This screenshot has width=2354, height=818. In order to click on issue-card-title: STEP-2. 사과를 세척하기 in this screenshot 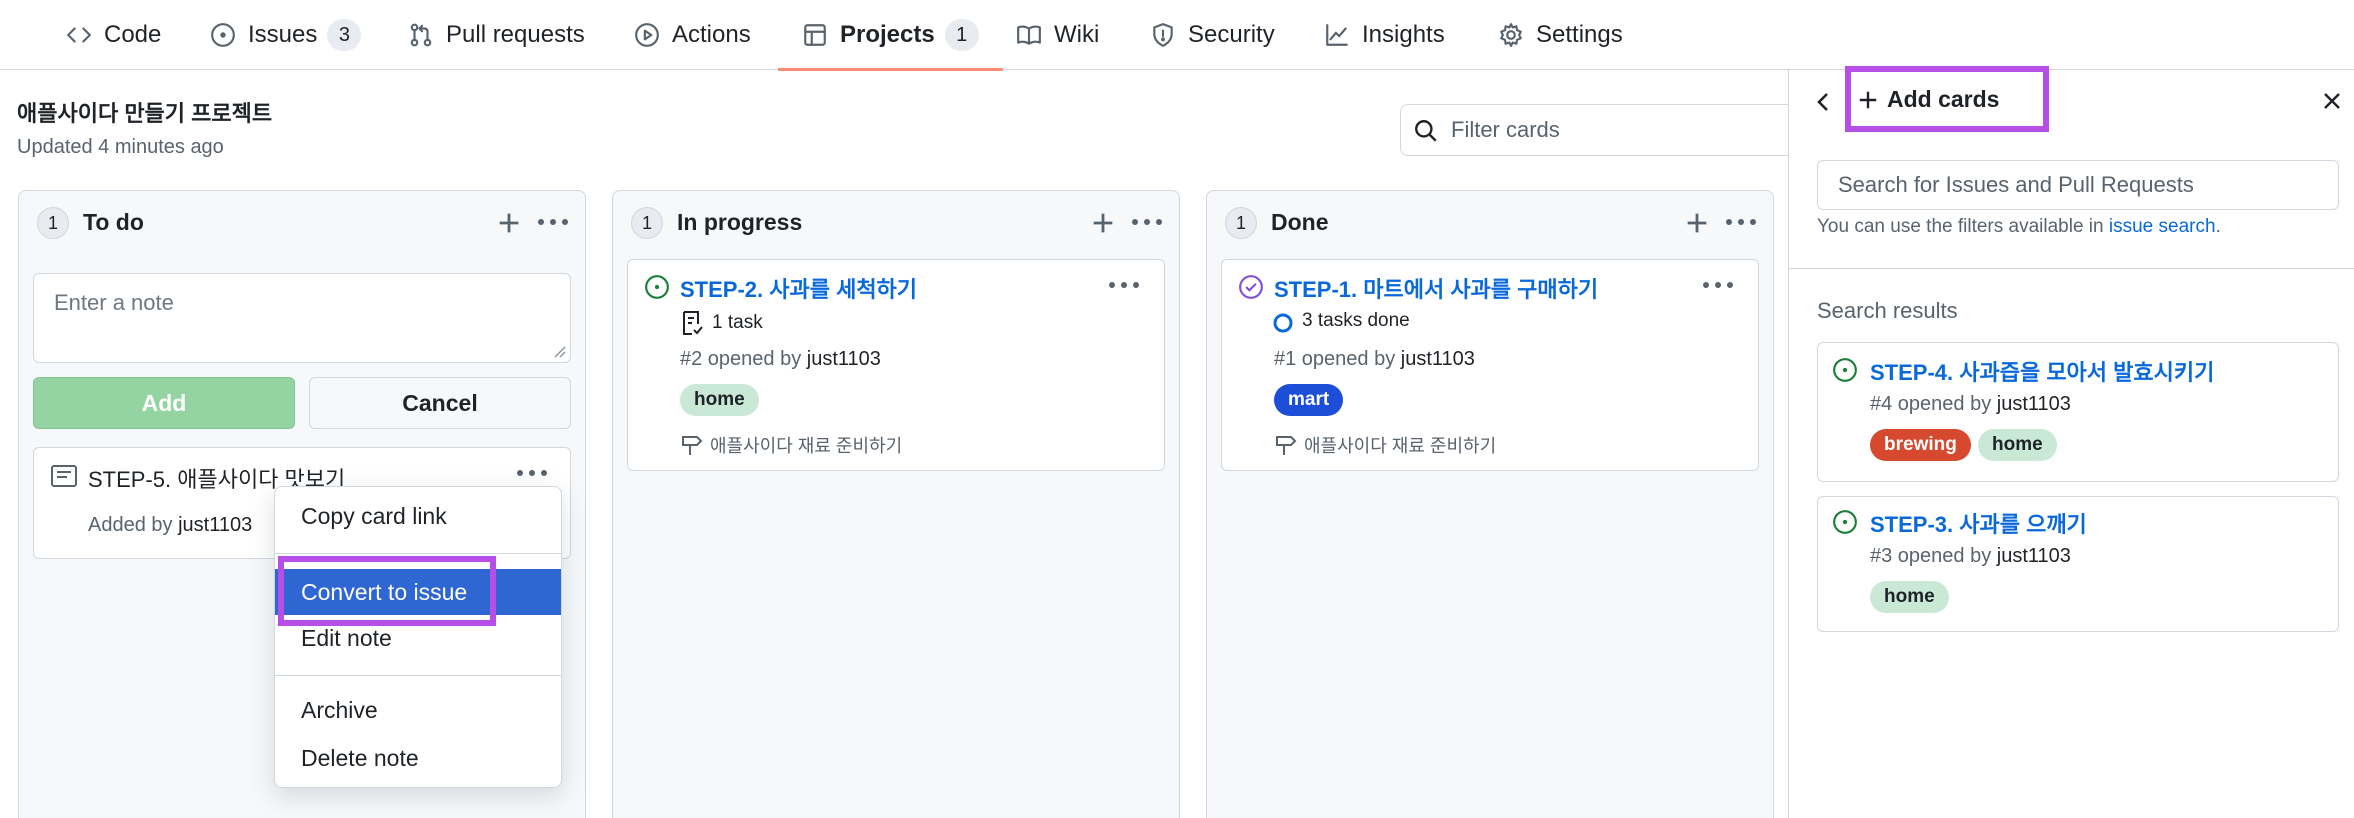, I will do `click(798, 288)`.